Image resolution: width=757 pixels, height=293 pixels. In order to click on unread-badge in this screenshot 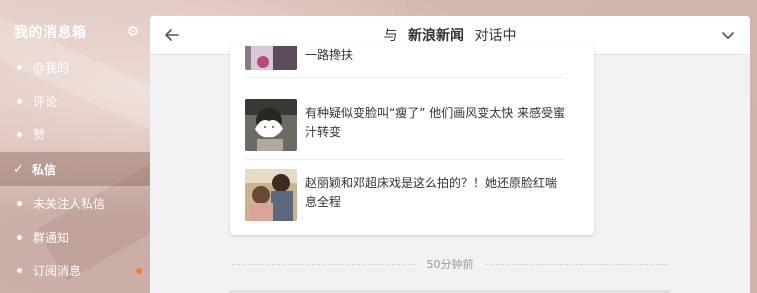, I will do `click(139, 271)`.